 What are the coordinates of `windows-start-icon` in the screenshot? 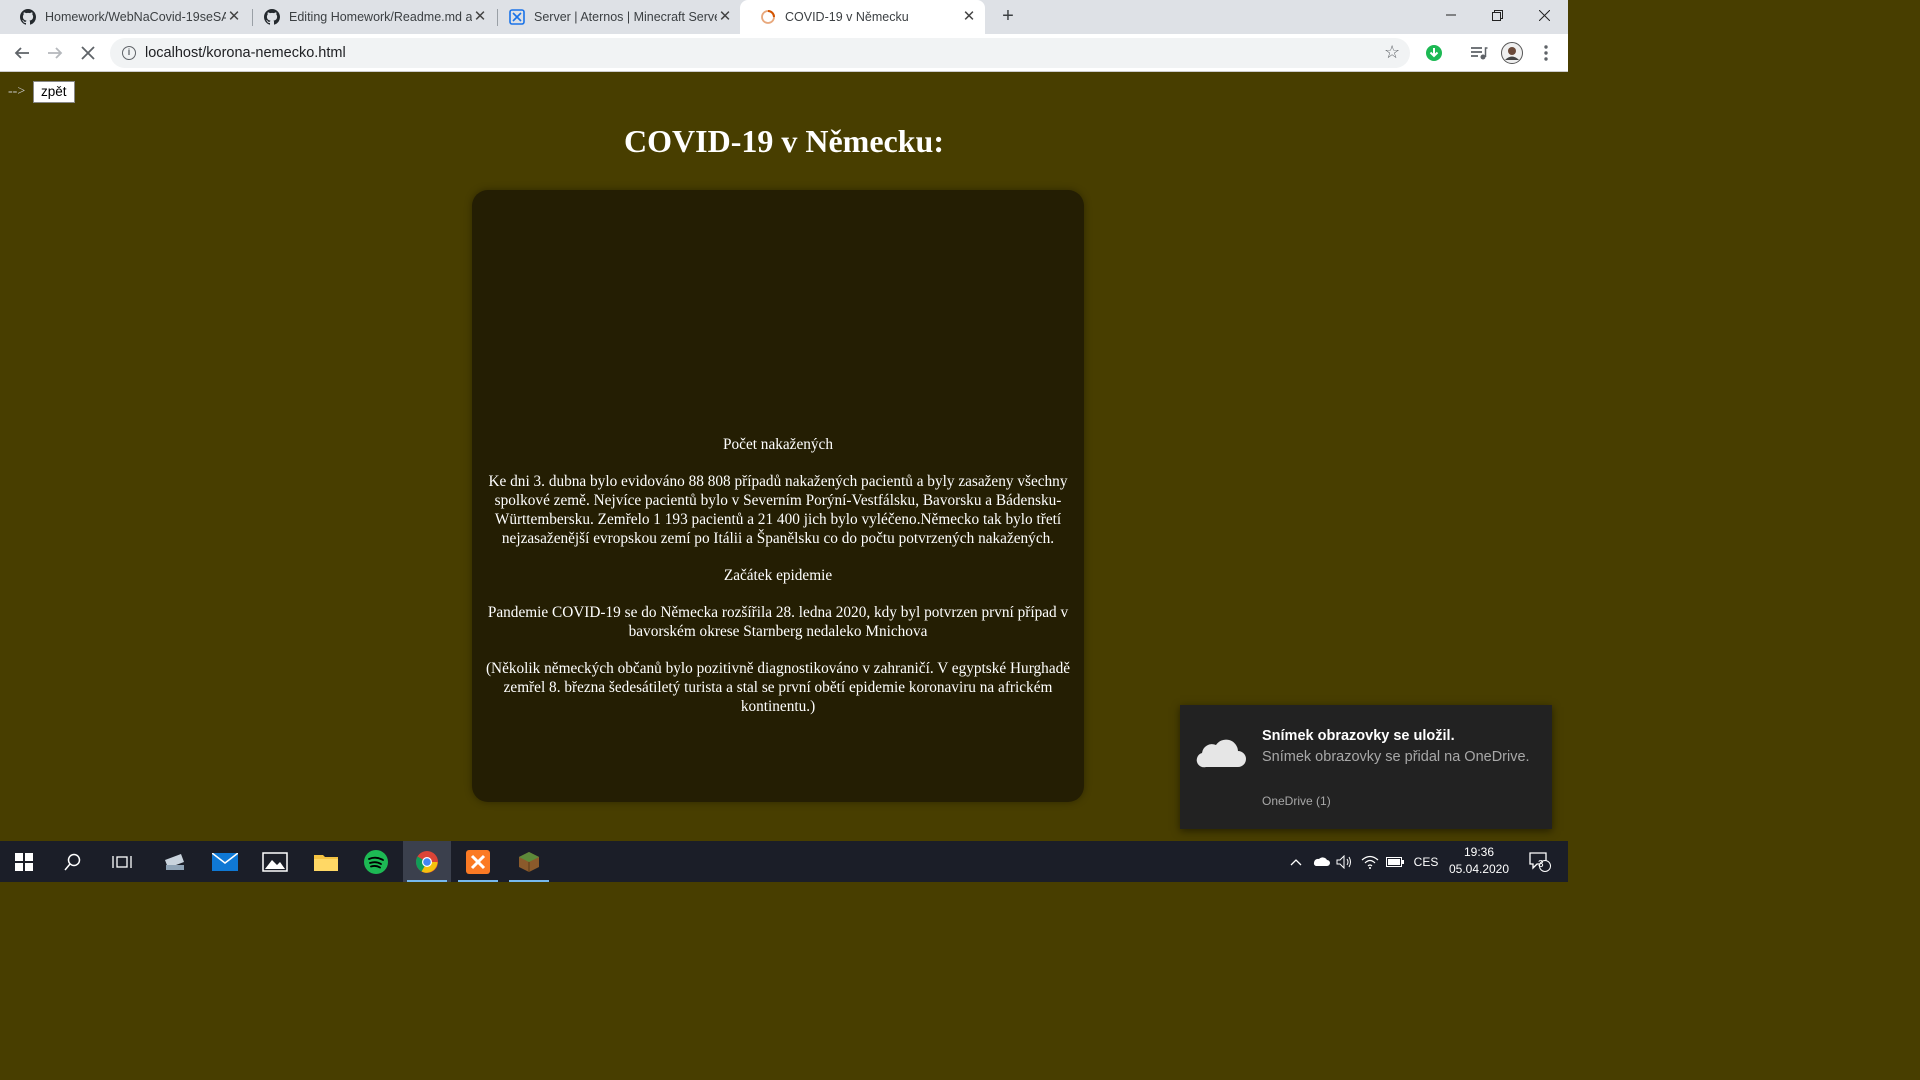 It's located at (24, 861).